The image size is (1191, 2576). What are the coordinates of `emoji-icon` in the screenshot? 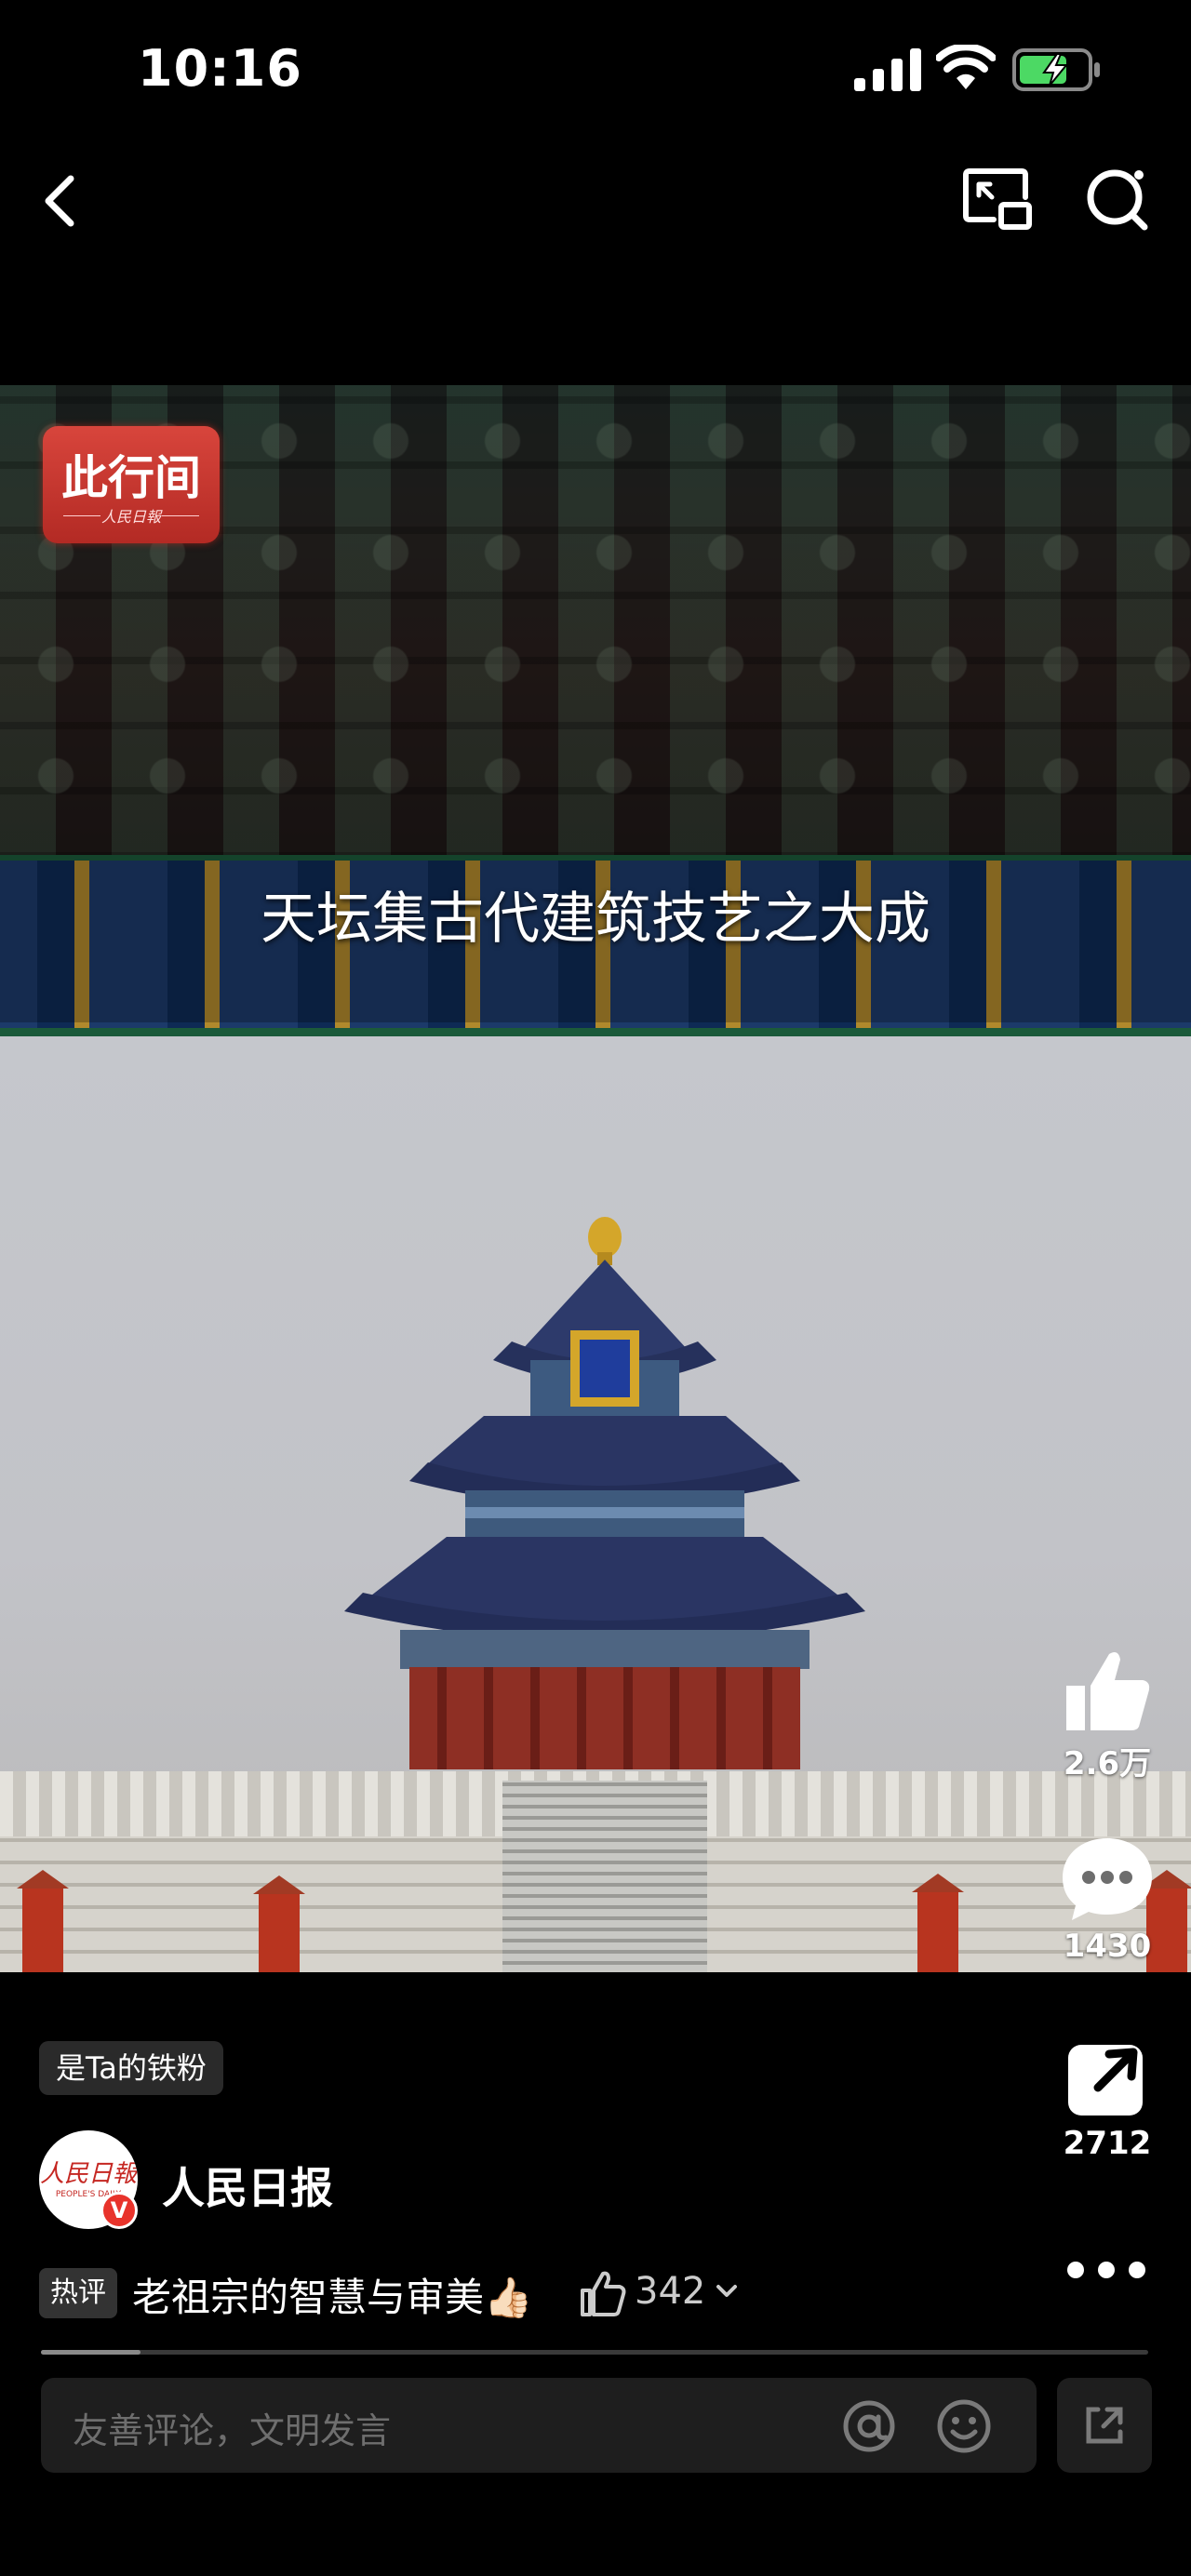 It's located at (964, 2426).